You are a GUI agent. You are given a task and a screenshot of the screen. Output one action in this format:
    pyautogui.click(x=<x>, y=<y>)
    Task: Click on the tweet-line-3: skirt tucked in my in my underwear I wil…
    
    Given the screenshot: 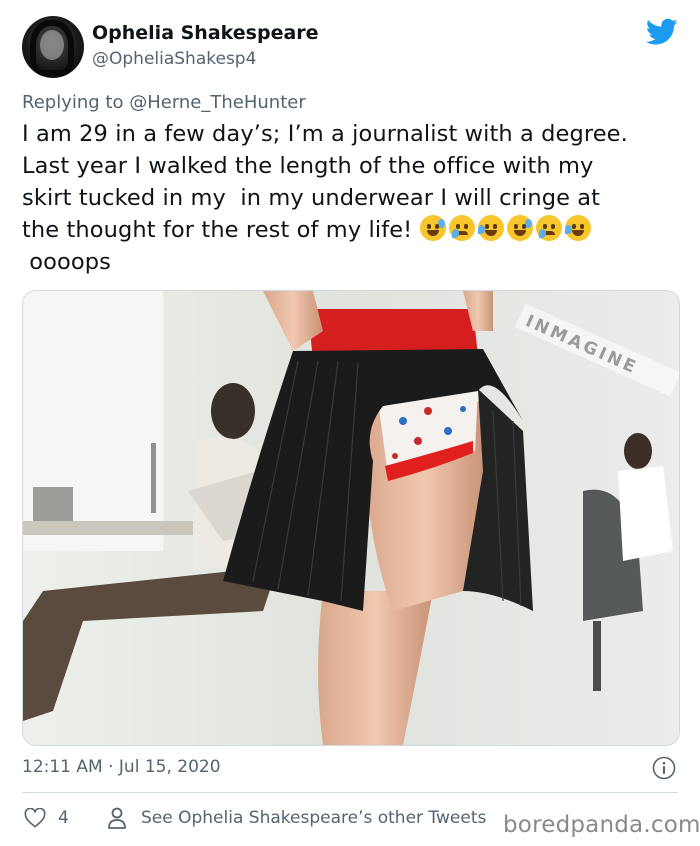 What is the action you would take?
    pyautogui.click(x=311, y=198)
    